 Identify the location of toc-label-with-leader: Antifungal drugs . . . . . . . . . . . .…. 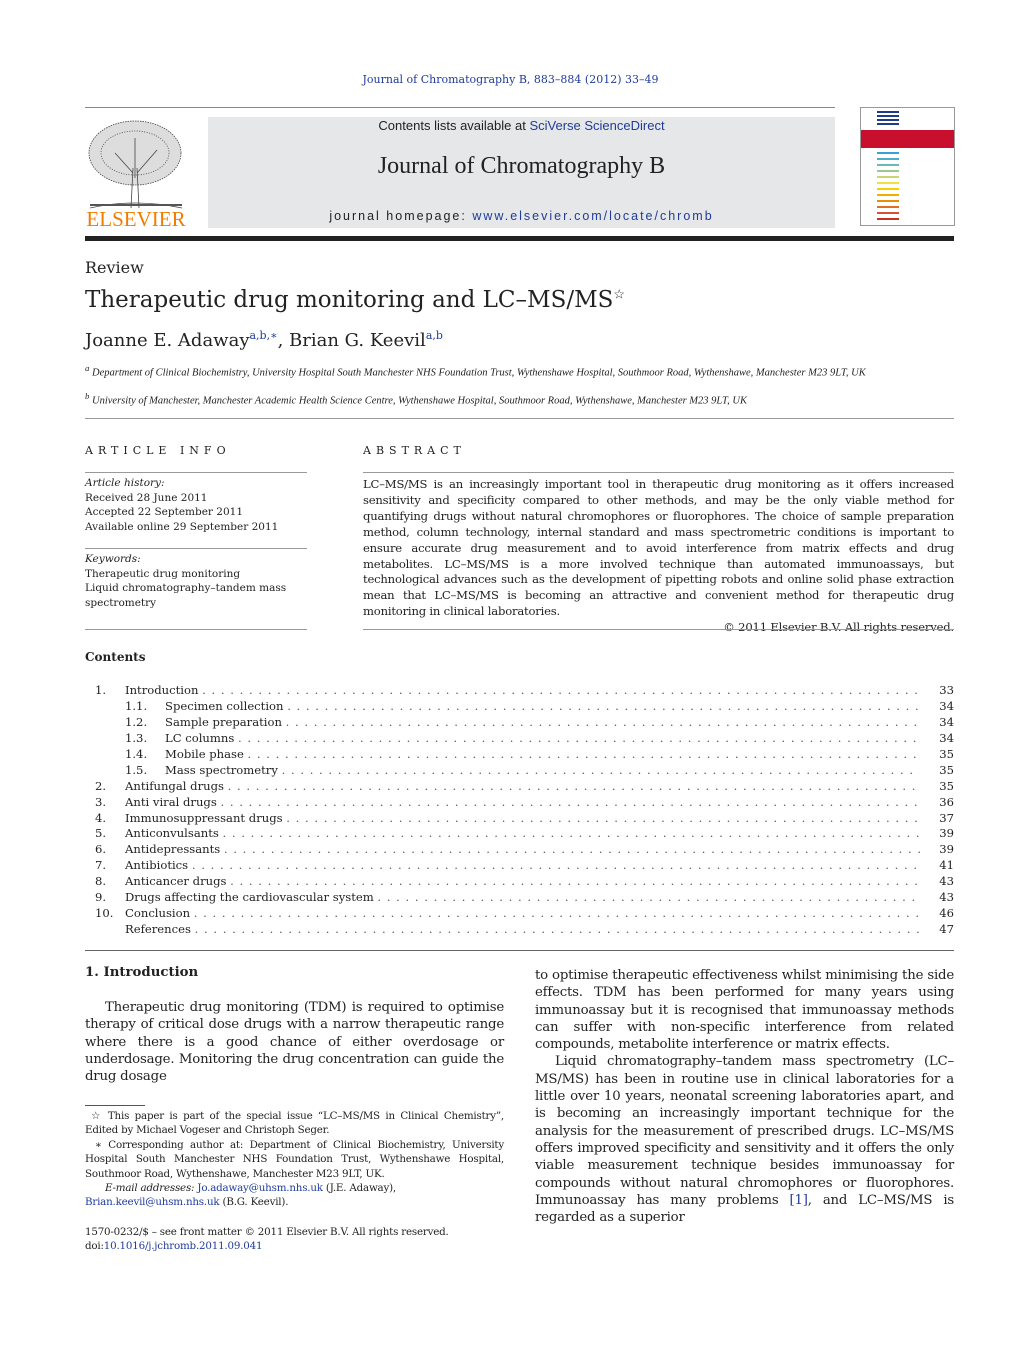
(522, 787).